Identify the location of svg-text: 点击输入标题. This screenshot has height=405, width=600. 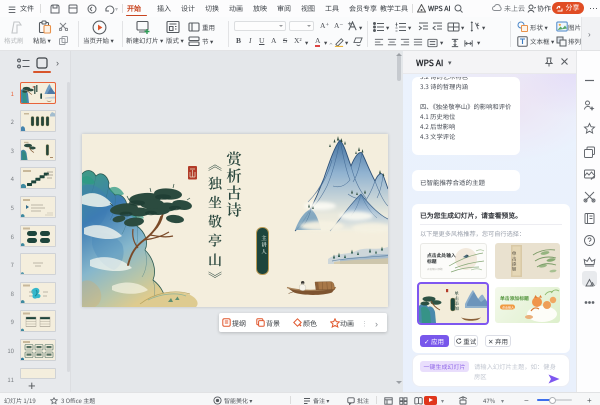
(435, 269).